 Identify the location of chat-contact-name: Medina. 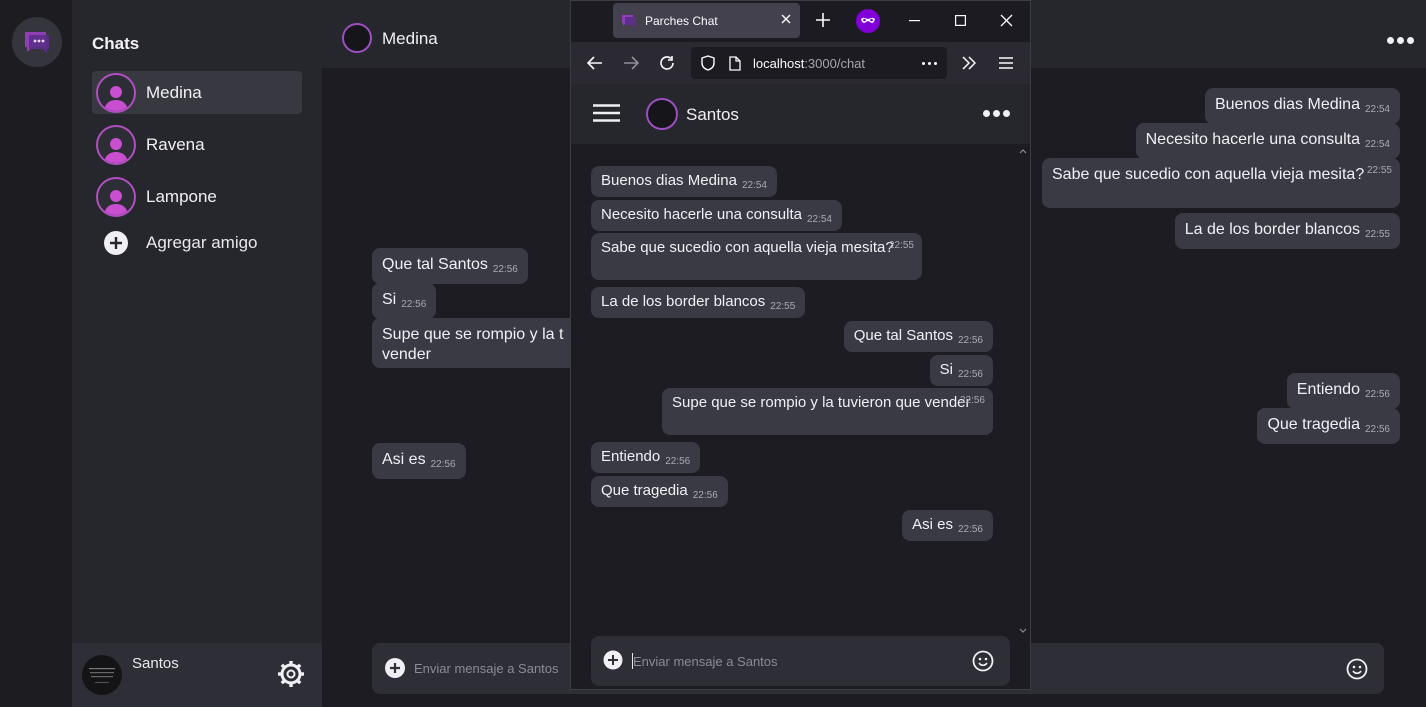
(410, 38).